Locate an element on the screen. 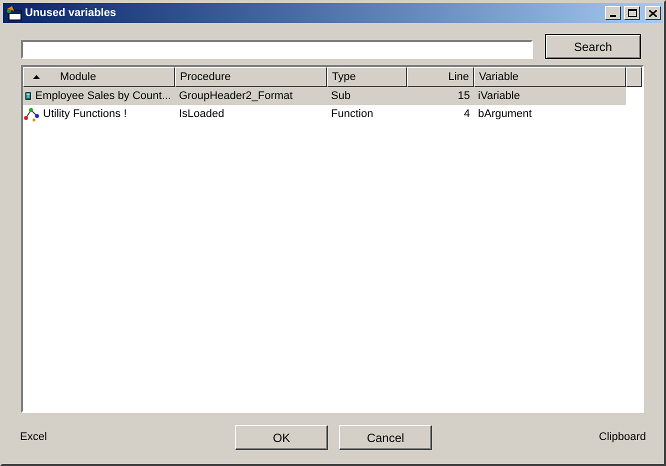  column-header: Procedure is located at coordinates (251, 77).